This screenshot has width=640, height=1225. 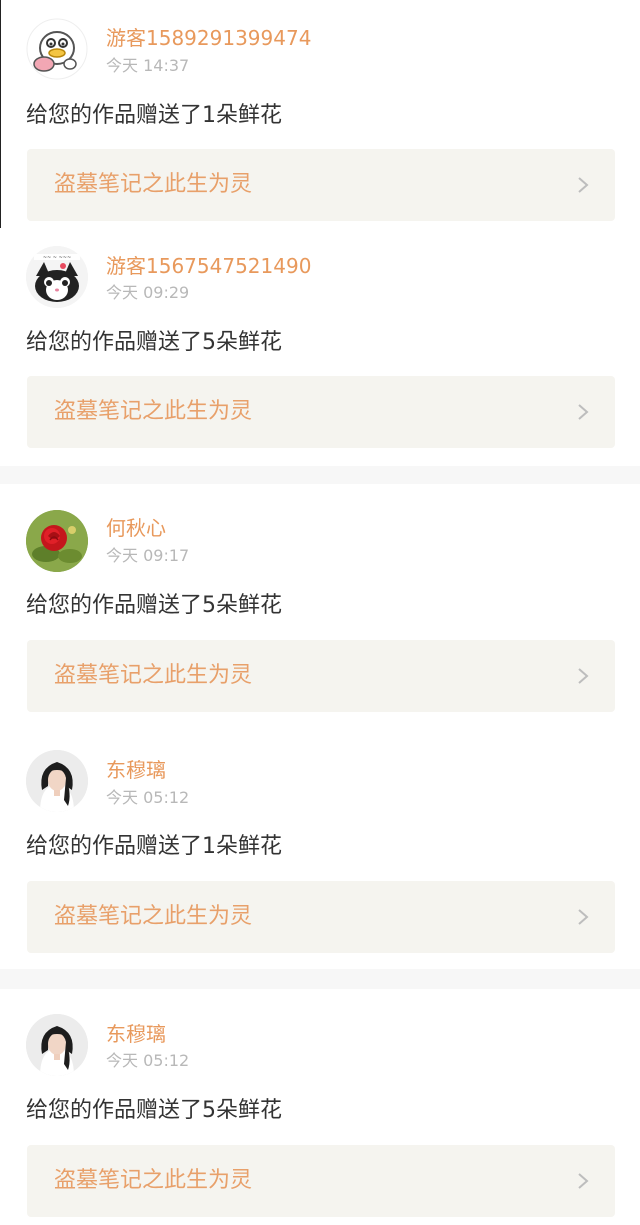 What do you see at coordinates (148, 292) in the screenshot?
I see `timestamp: 今天 09:29` at bounding box center [148, 292].